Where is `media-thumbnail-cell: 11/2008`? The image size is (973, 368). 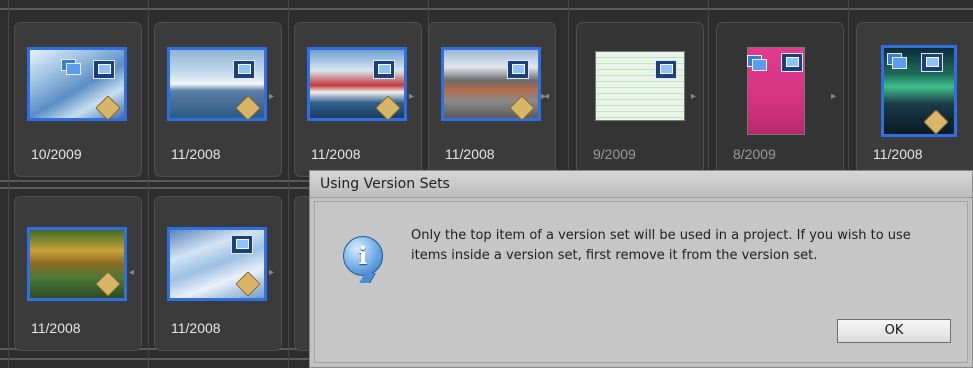 media-thumbnail-cell: 11/2008 is located at coordinates (914, 99).